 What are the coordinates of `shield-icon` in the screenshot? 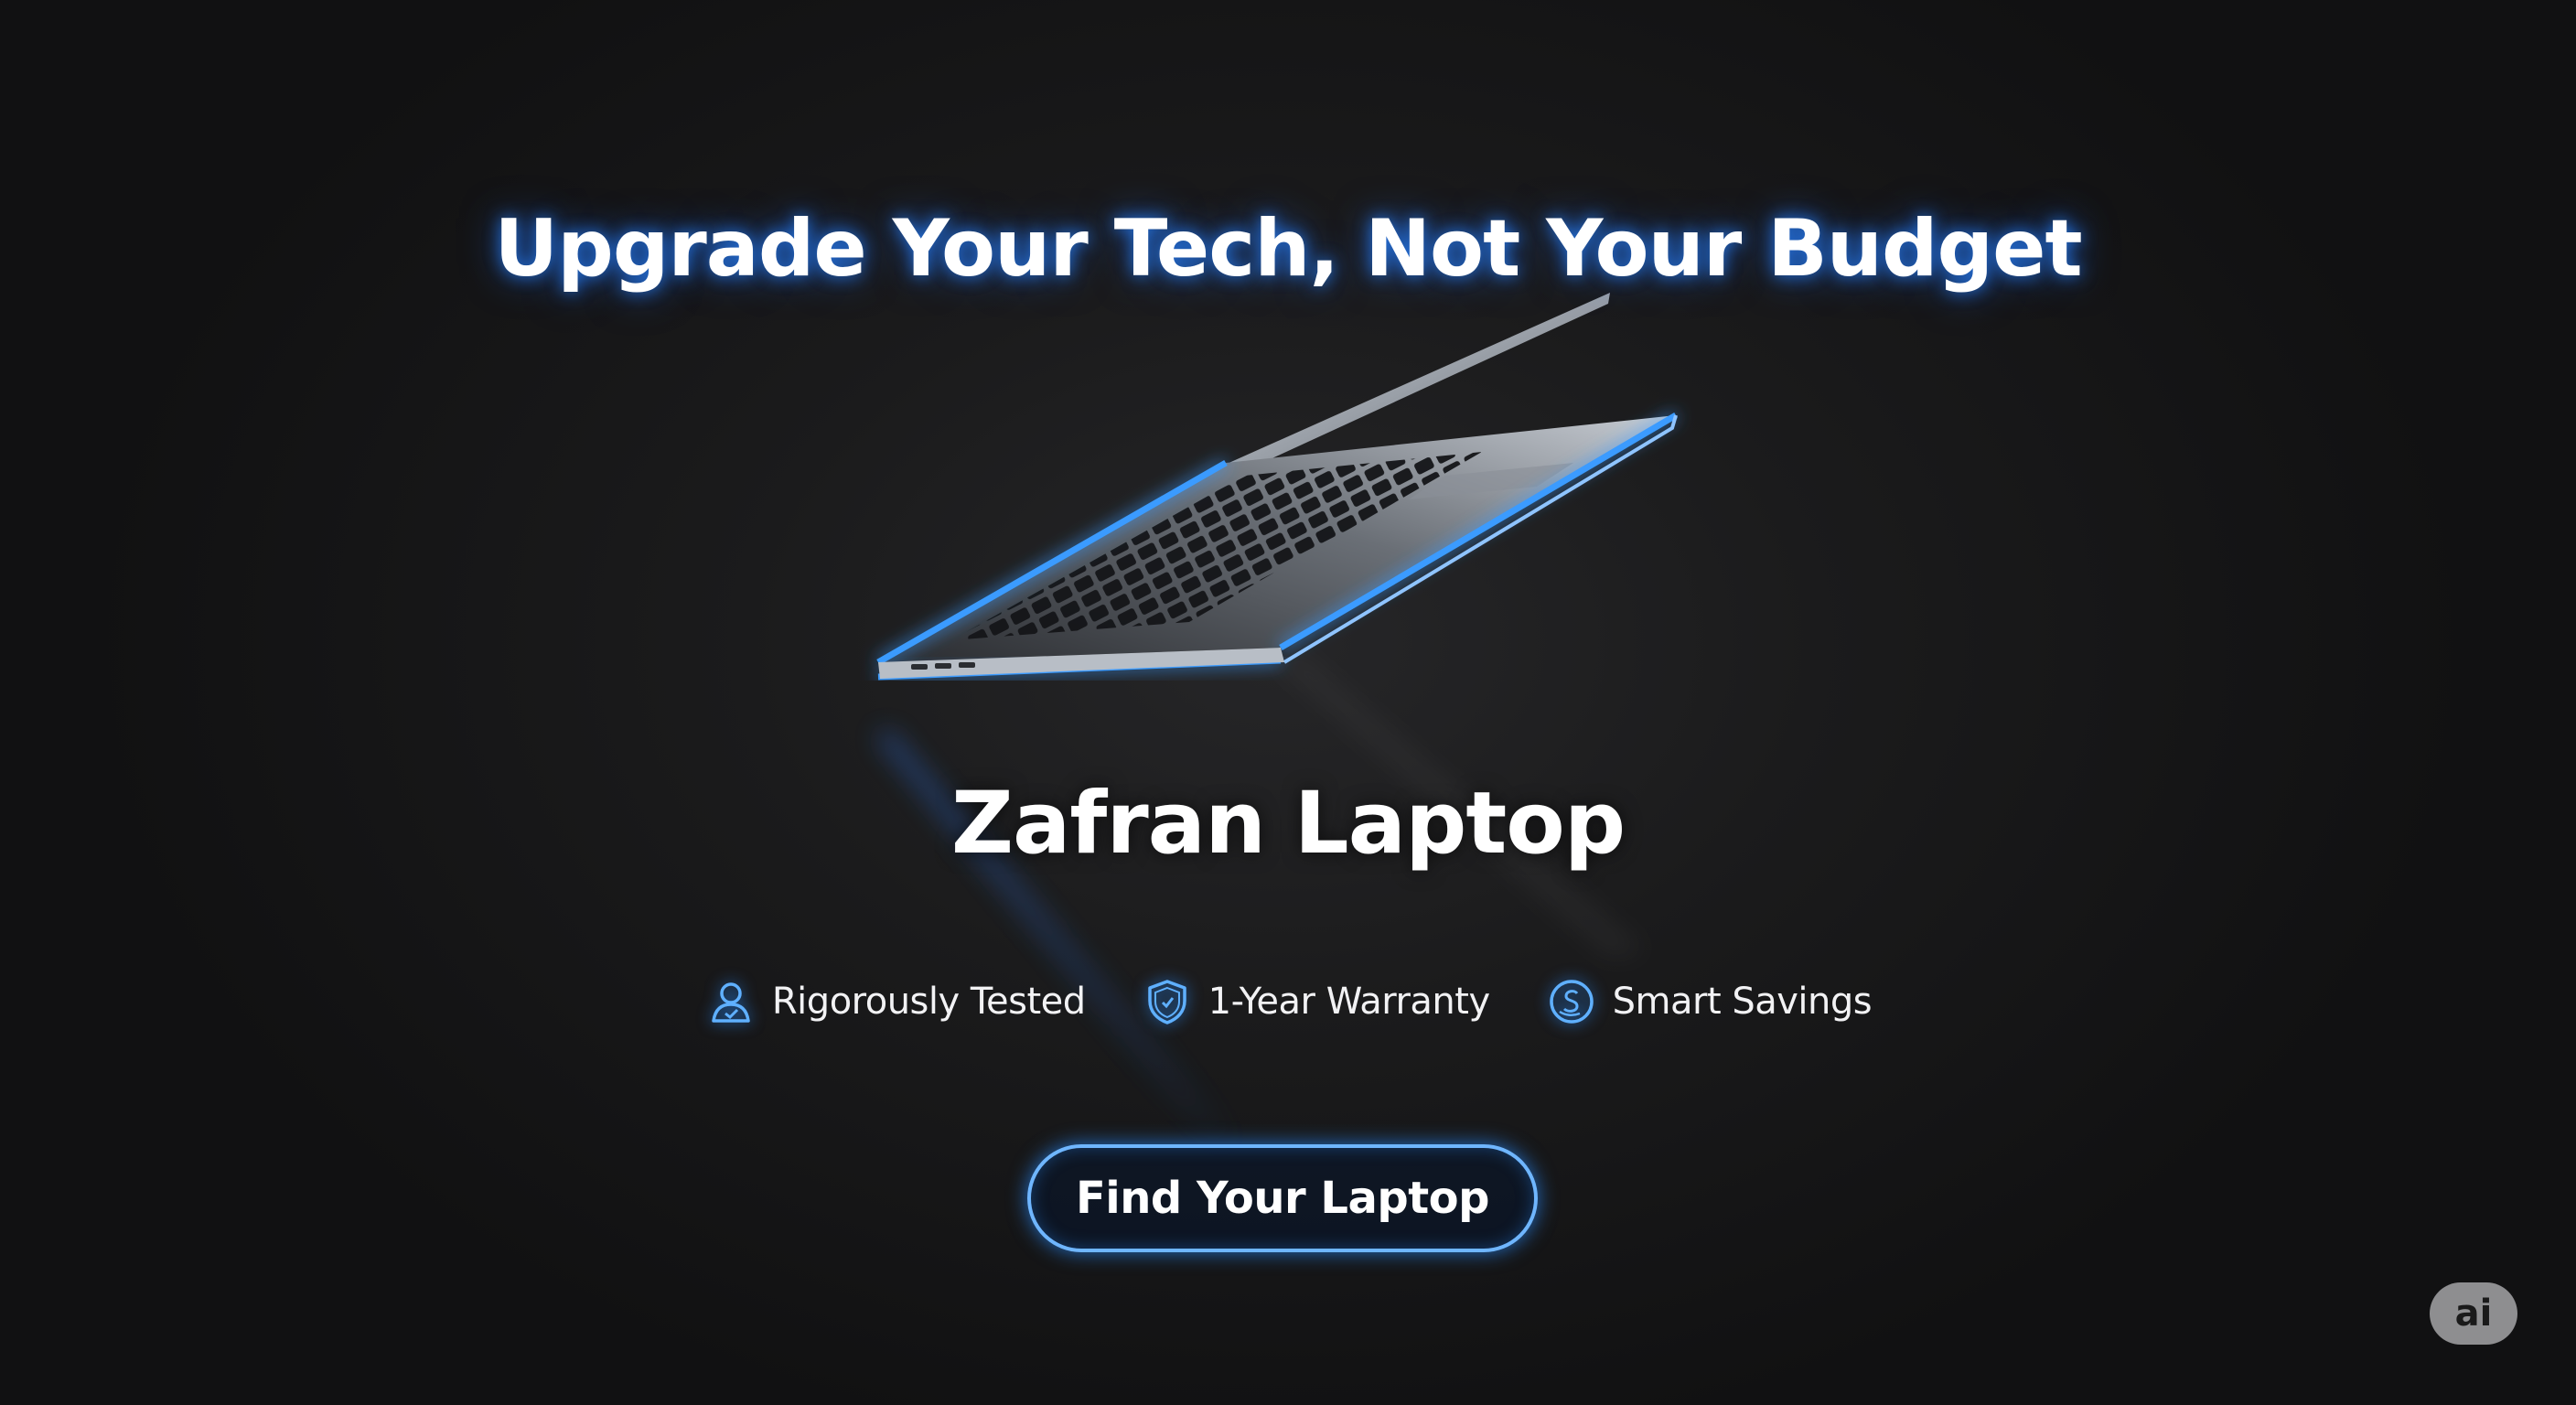 It's located at (1167, 1002).